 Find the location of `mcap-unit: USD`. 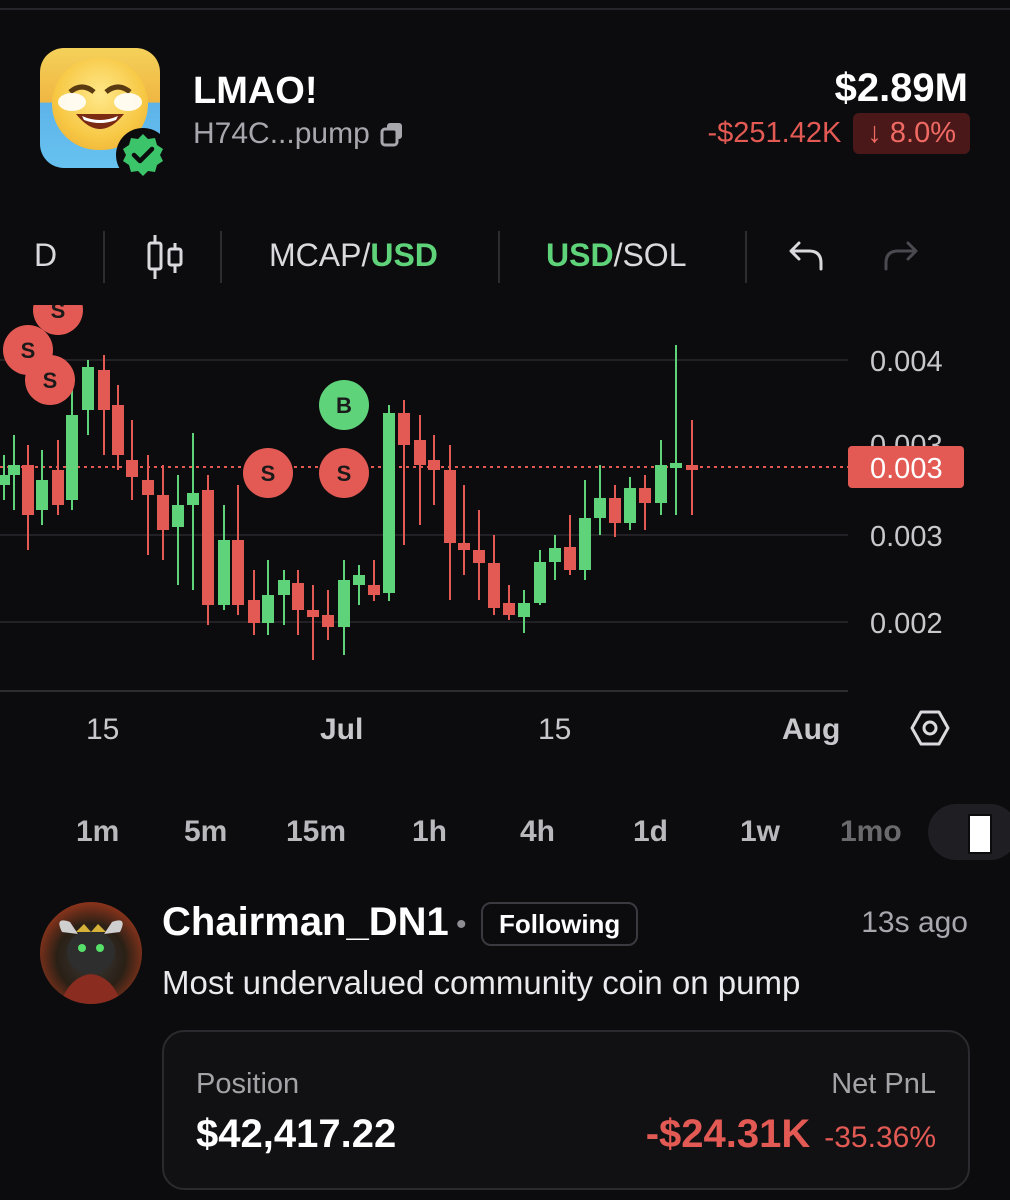

mcap-unit: USD is located at coordinates (404, 255).